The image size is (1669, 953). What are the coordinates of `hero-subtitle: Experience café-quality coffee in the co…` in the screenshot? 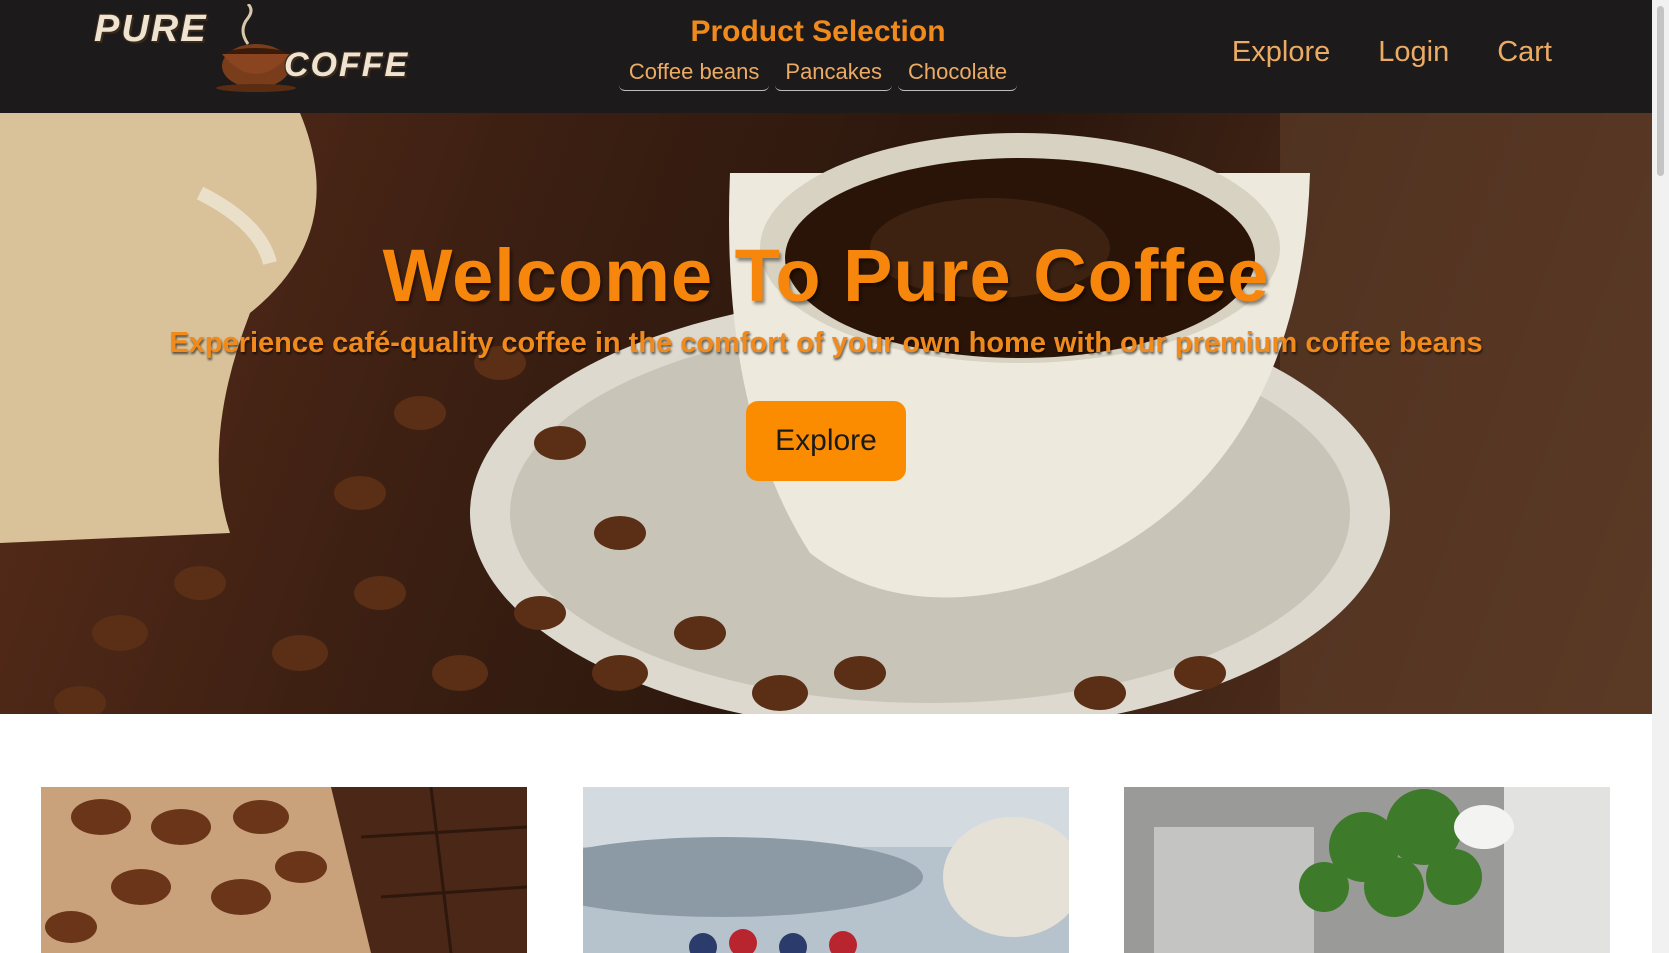 It's located at (826, 343).